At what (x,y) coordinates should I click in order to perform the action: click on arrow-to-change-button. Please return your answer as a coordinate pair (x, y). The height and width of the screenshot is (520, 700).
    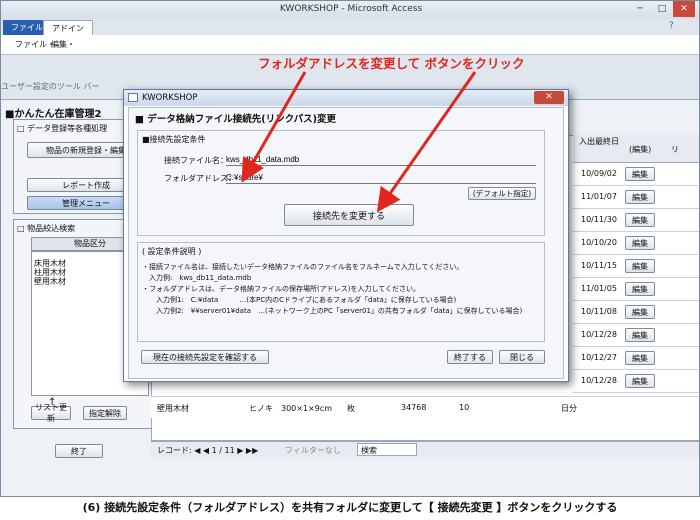
    Looking at the image, I should click on (426, 142).